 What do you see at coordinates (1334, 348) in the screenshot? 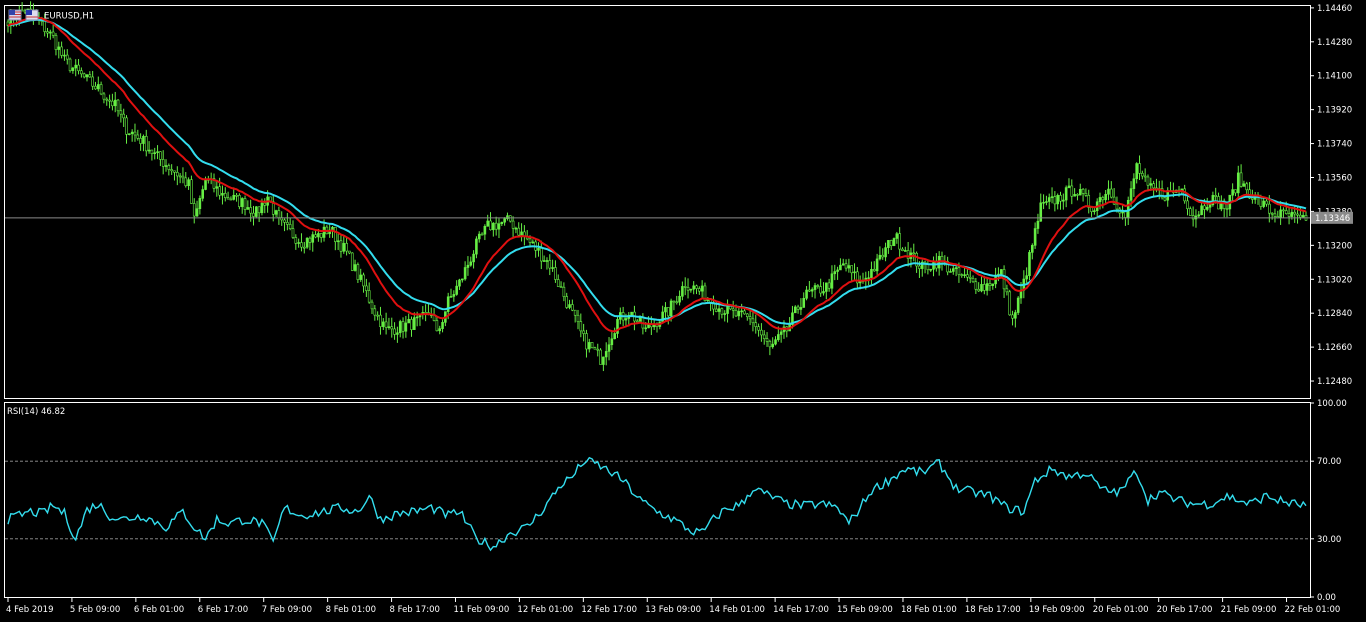
I see `price-tick-label: 1.12660` at bounding box center [1334, 348].